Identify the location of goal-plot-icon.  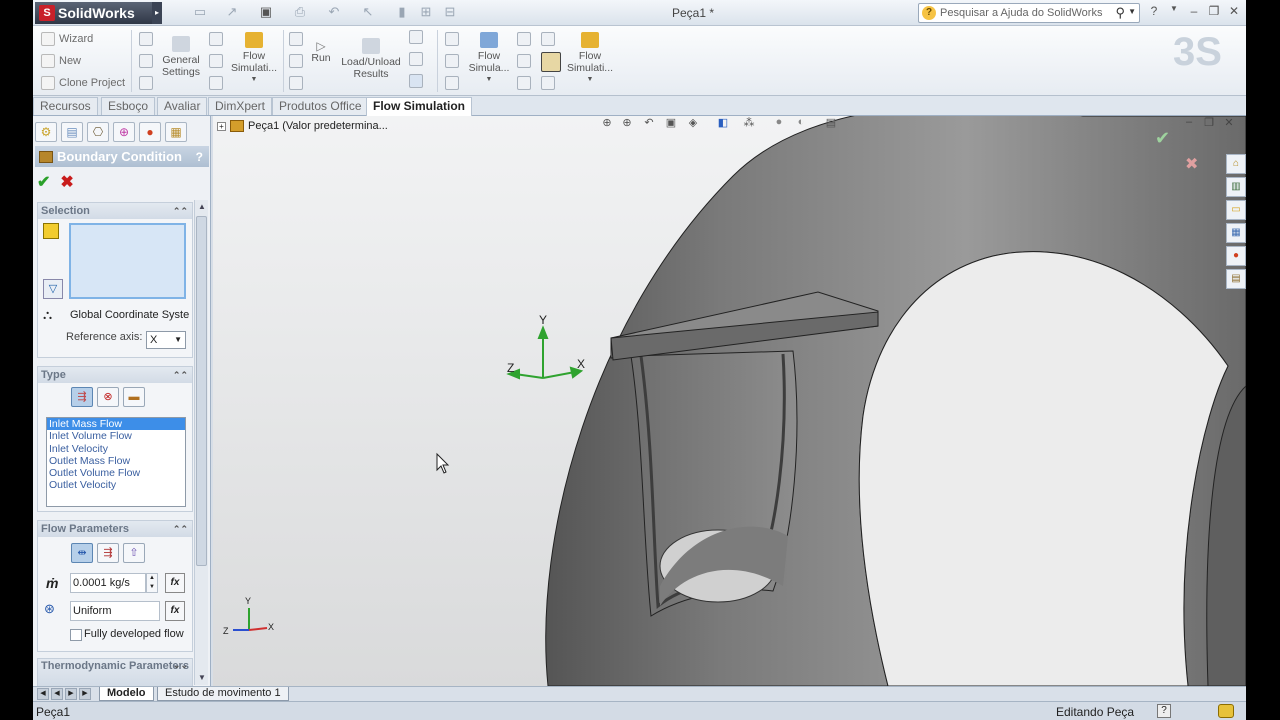
(524, 83).